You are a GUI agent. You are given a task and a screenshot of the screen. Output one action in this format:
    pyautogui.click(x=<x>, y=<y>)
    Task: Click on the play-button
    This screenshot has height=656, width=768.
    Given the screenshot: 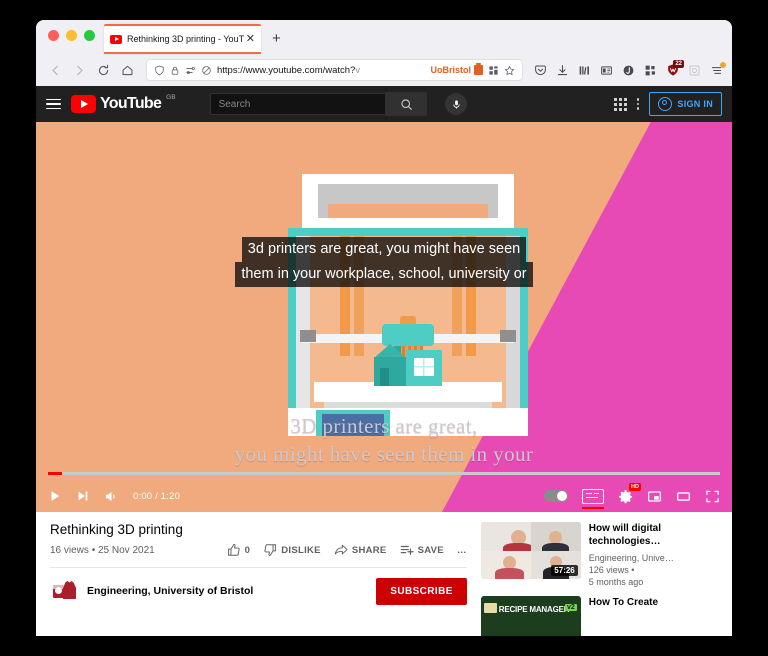 What is the action you would take?
    pyautogui.click(x=55, y=496)
    